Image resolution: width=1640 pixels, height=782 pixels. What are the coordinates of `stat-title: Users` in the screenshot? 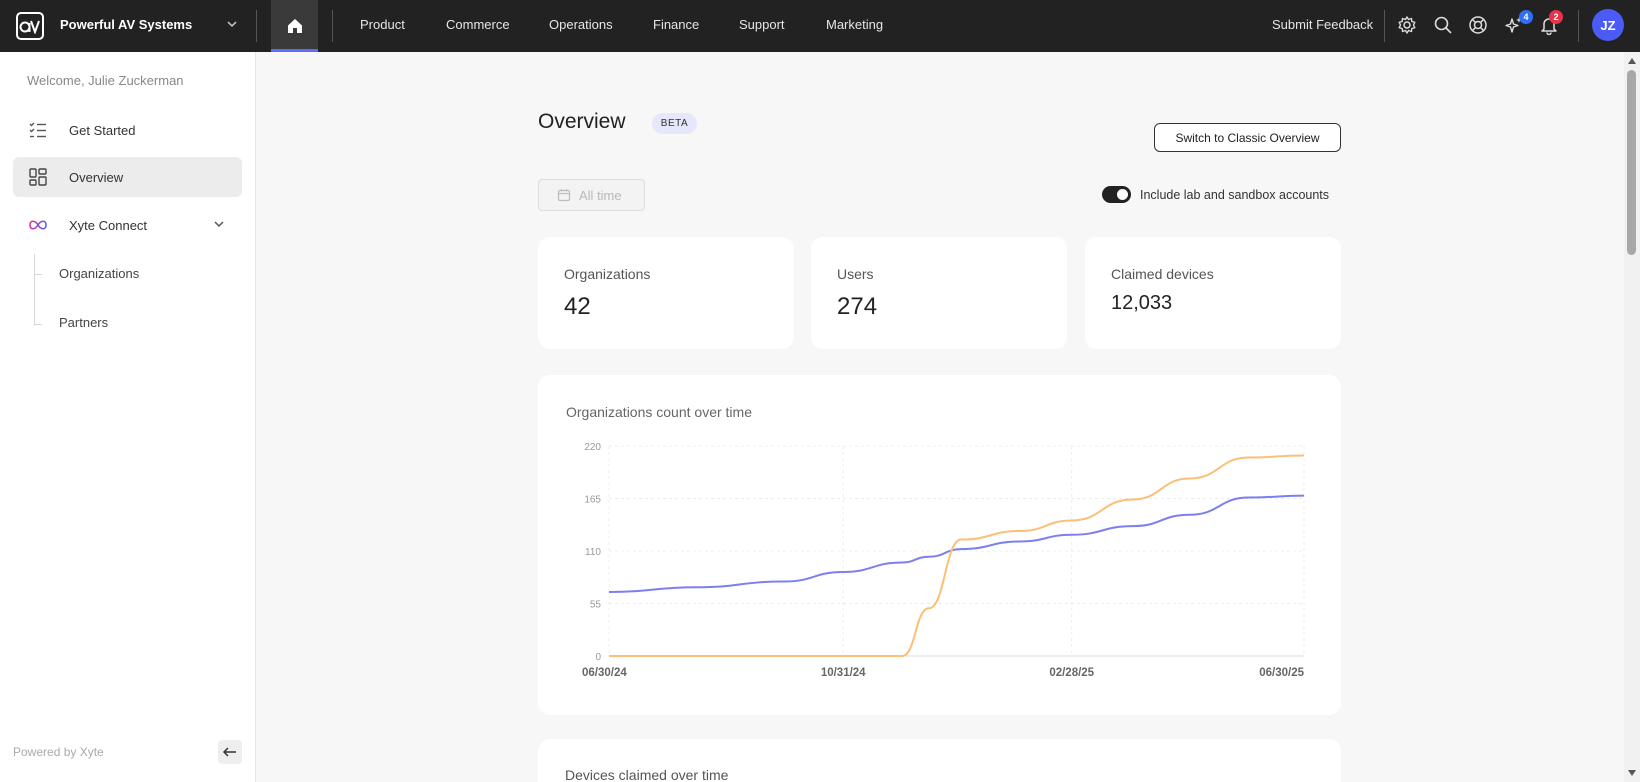 It's located at (855, 274).